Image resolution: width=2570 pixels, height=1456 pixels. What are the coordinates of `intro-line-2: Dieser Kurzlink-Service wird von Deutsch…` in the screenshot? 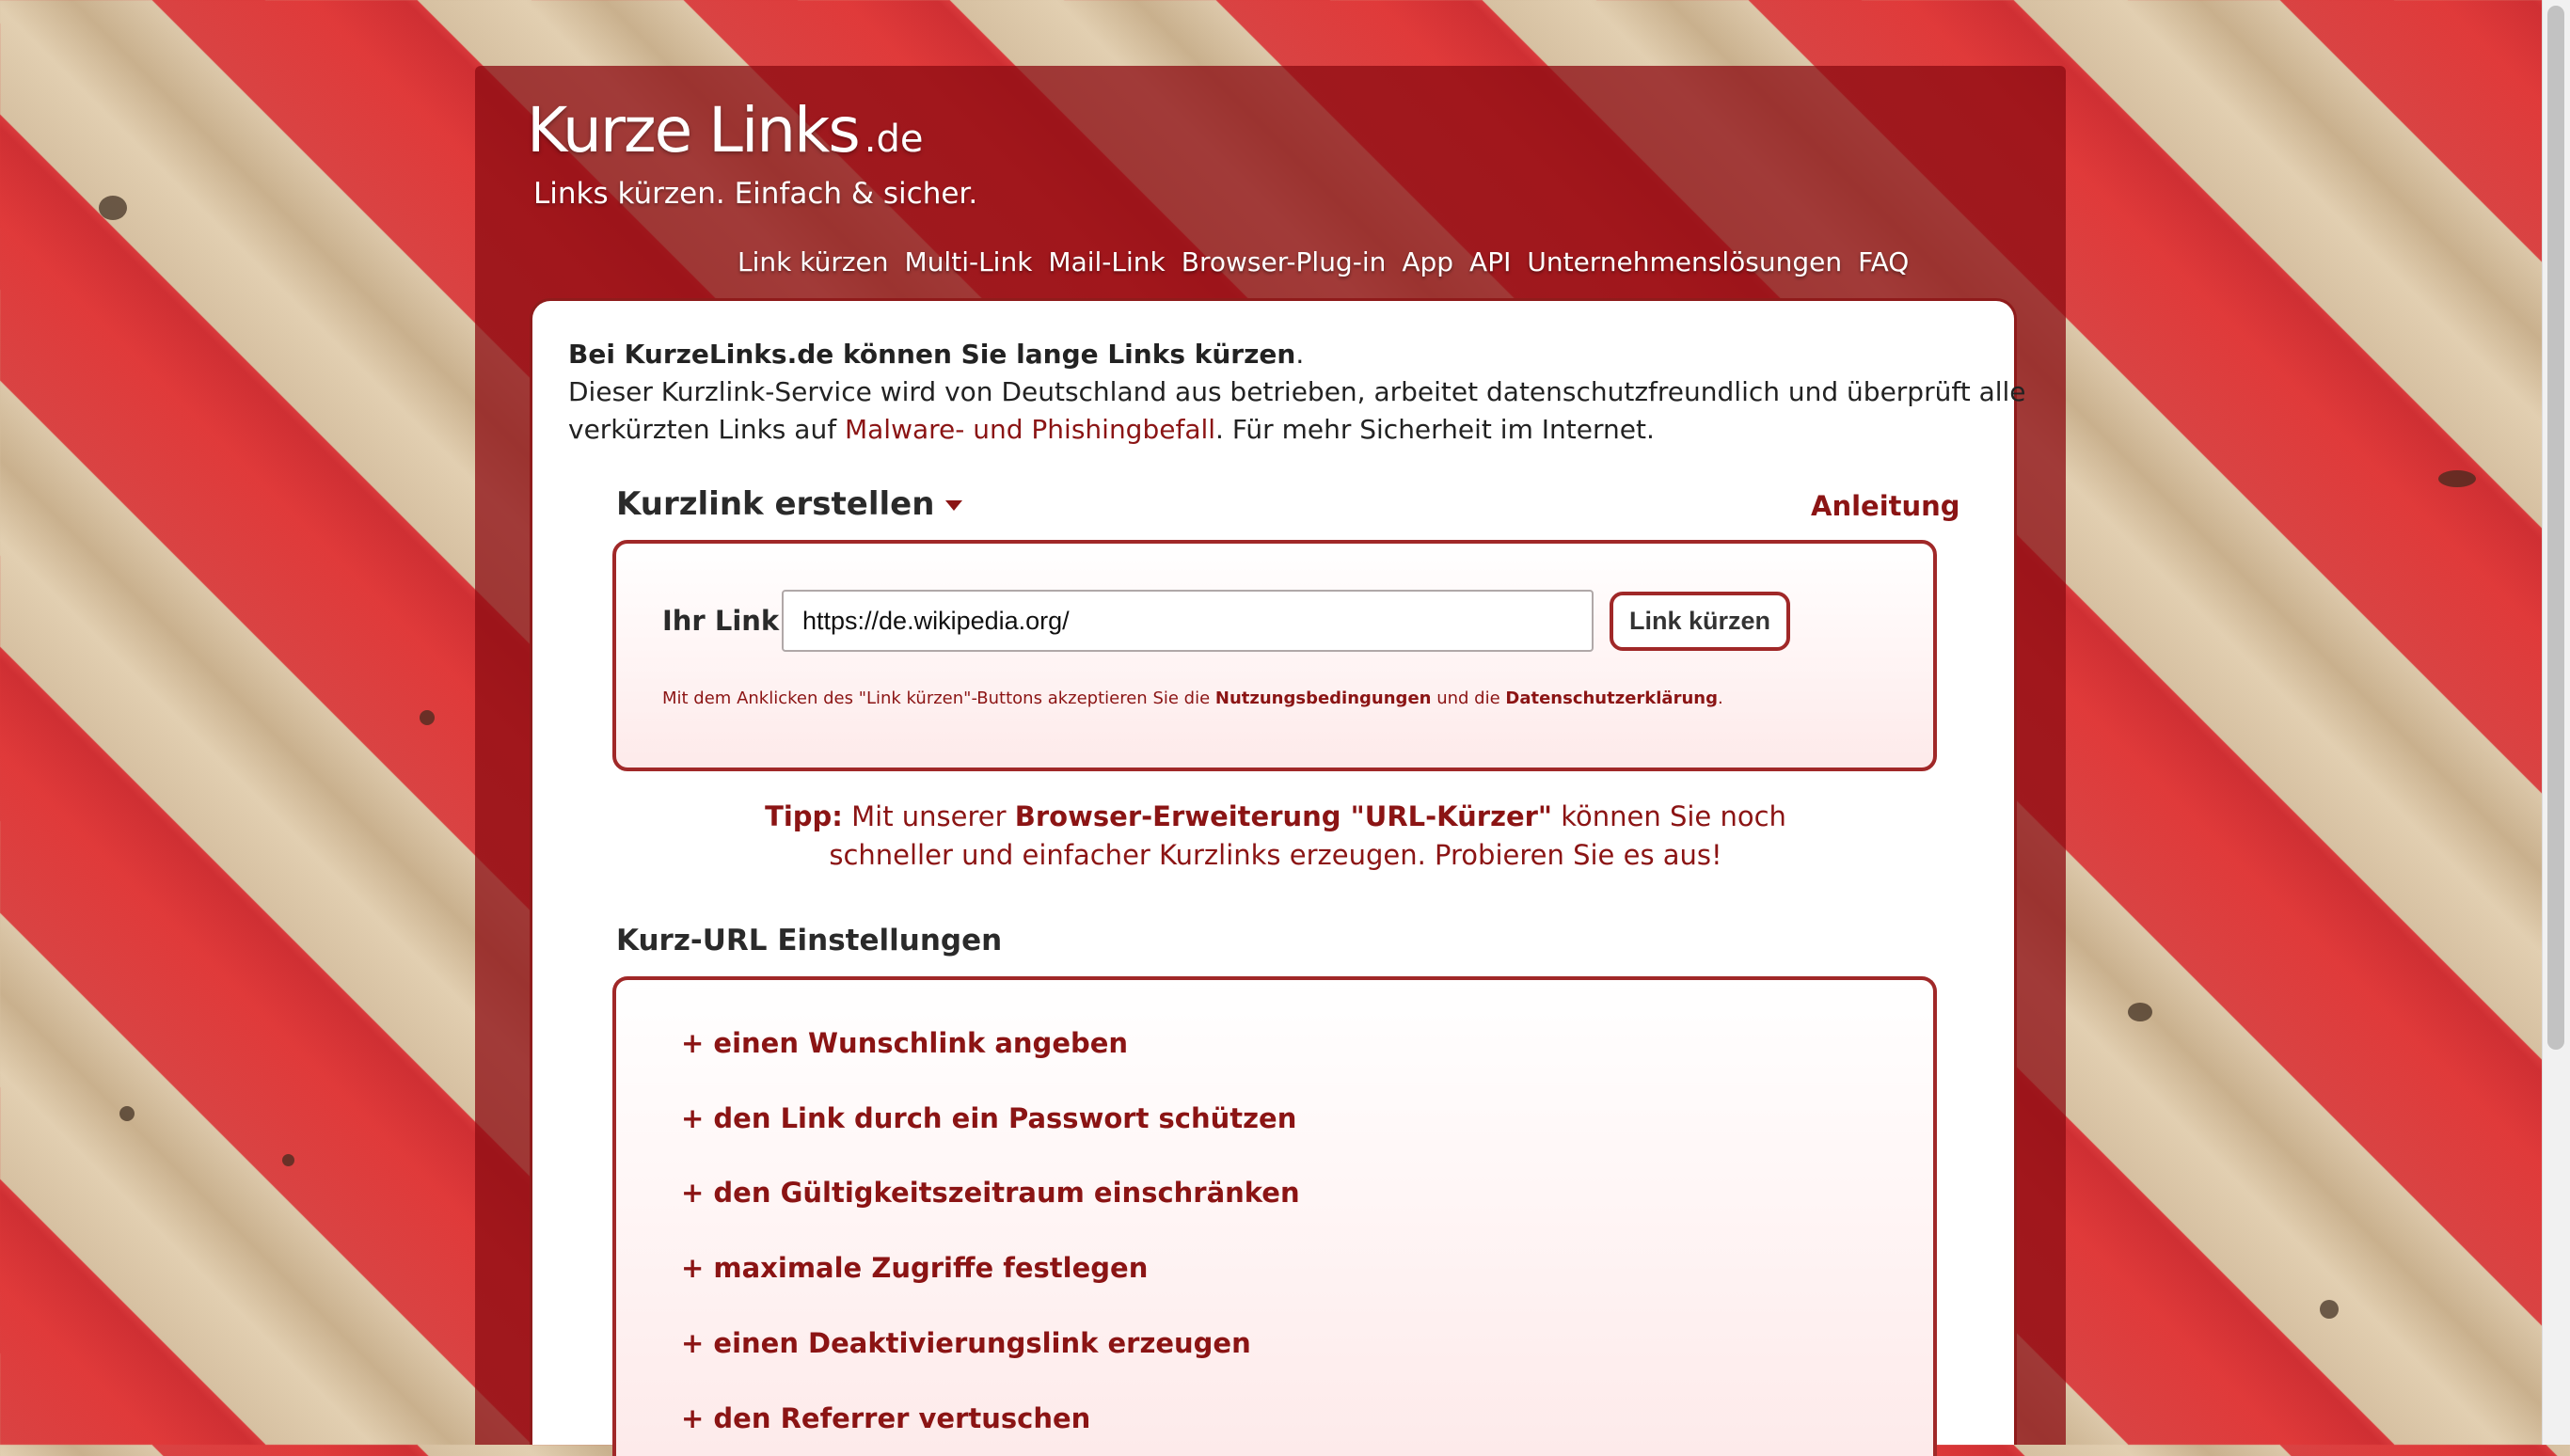 It's located at (1297, 391).